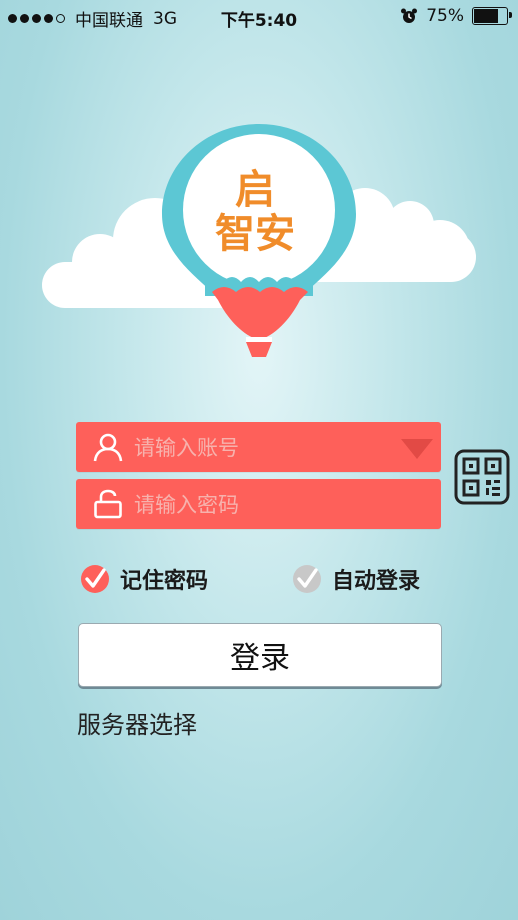 This screenshot has width=518, height=920. I want to click on account-field, so click(258, 448).